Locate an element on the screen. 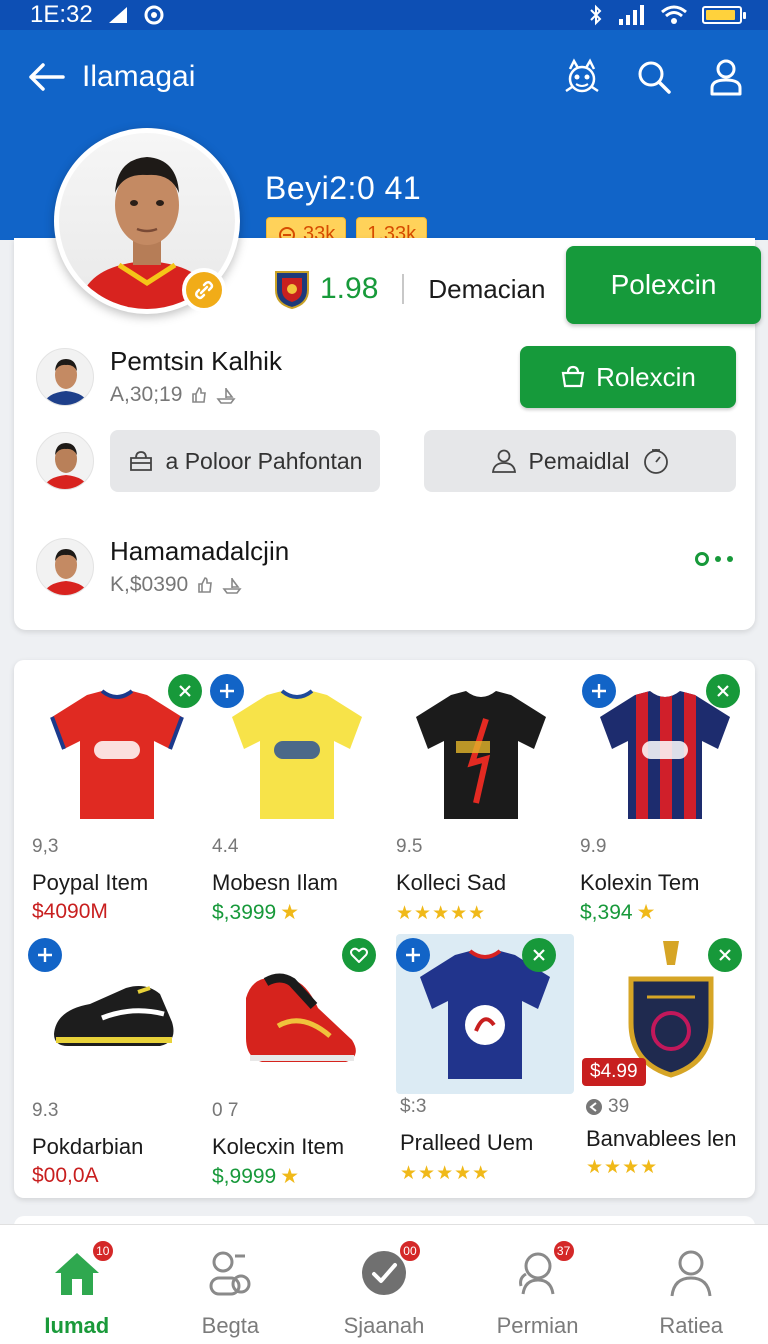 This screenshot has width=768, height=1344. favorite-button is located at coordinates (359, 955).